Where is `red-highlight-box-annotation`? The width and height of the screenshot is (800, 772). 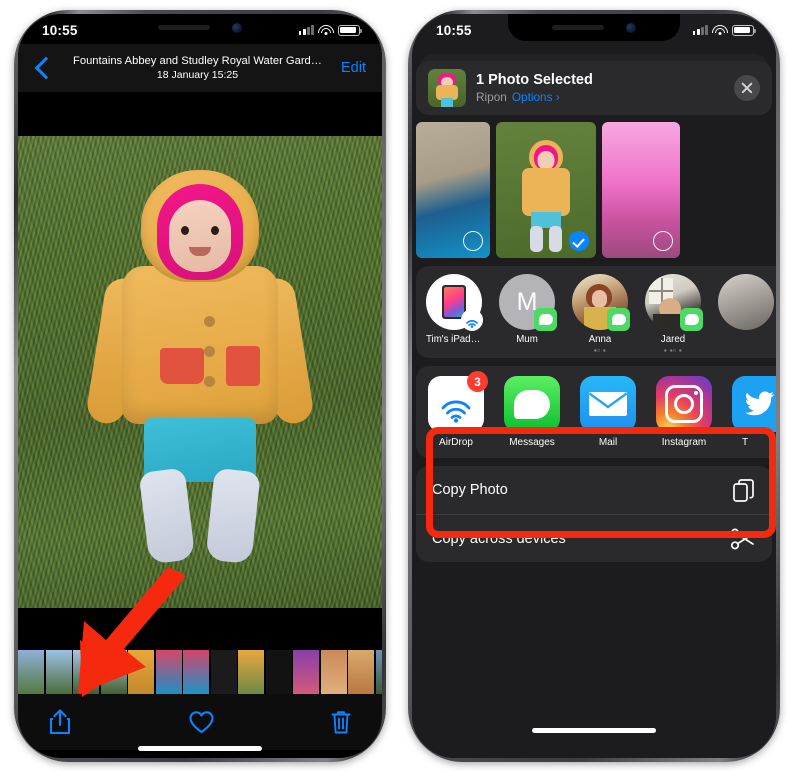 red-highlight-box-annotation is located at coordinates (601, 482).